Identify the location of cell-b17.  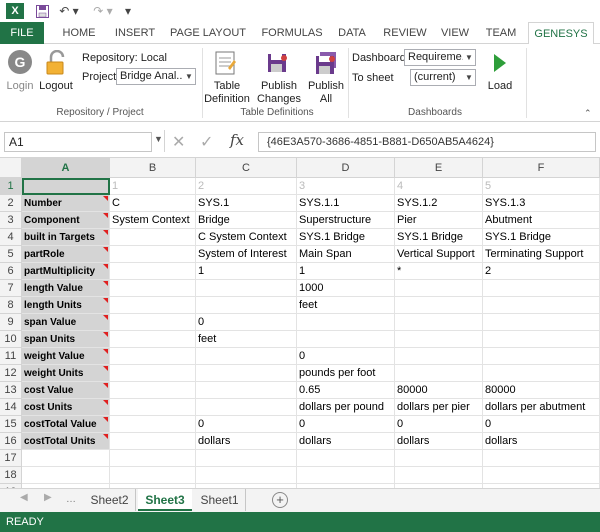
(153, 458).